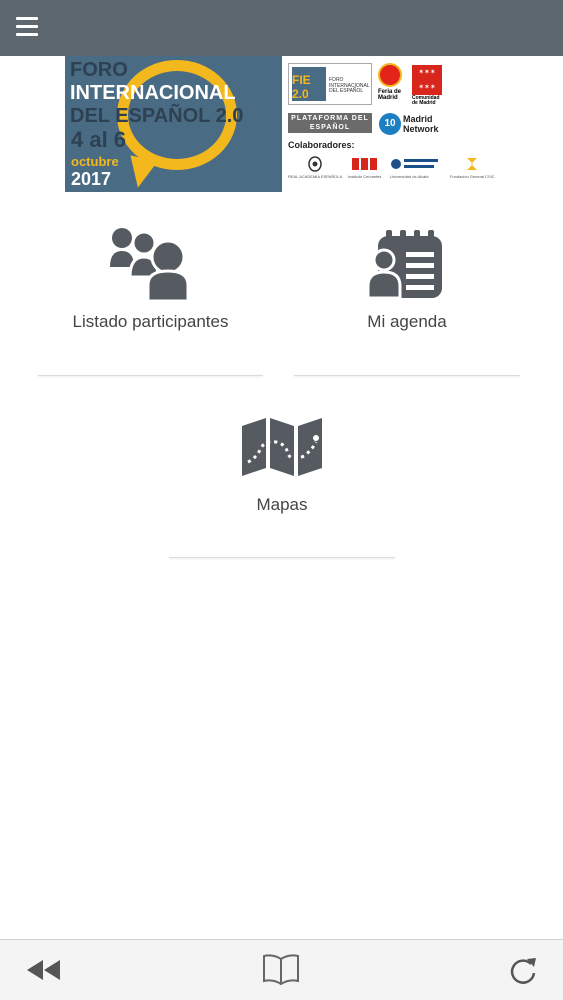  Describe the element at coordinates (392, 84) in the screenshot. I see `ifema-logo: Feria de Madrid` at that location.